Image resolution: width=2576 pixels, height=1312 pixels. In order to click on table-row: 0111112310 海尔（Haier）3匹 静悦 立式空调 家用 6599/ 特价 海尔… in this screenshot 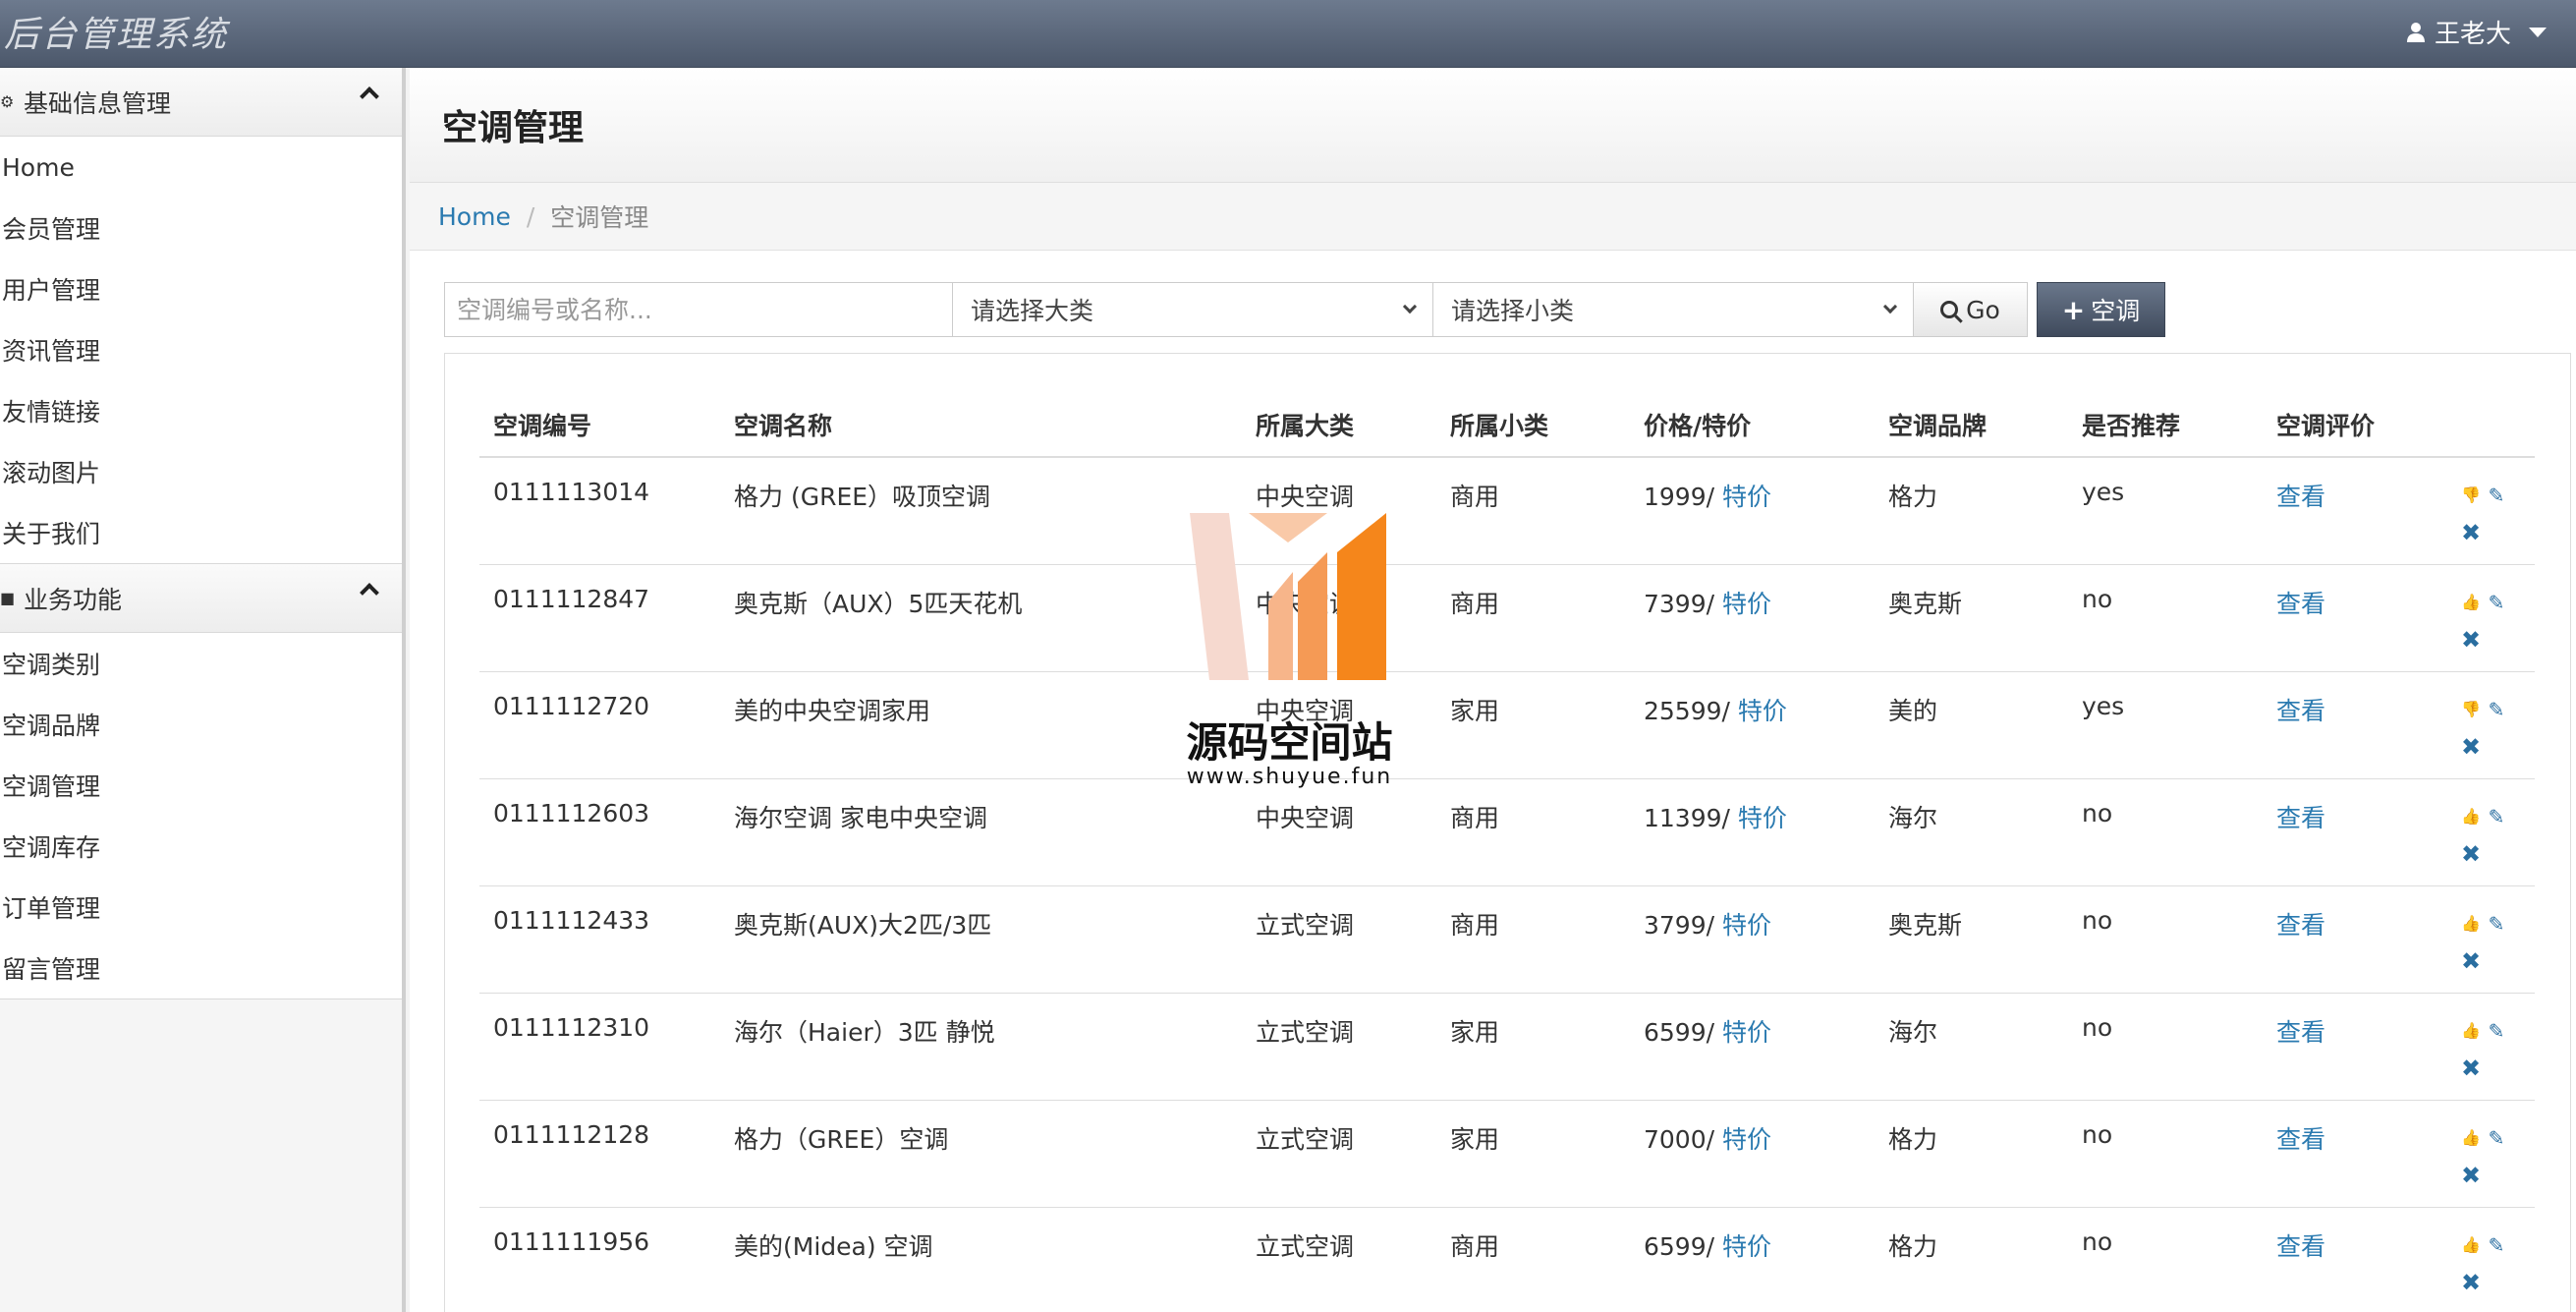, I will do `click(1507, 1047)`.